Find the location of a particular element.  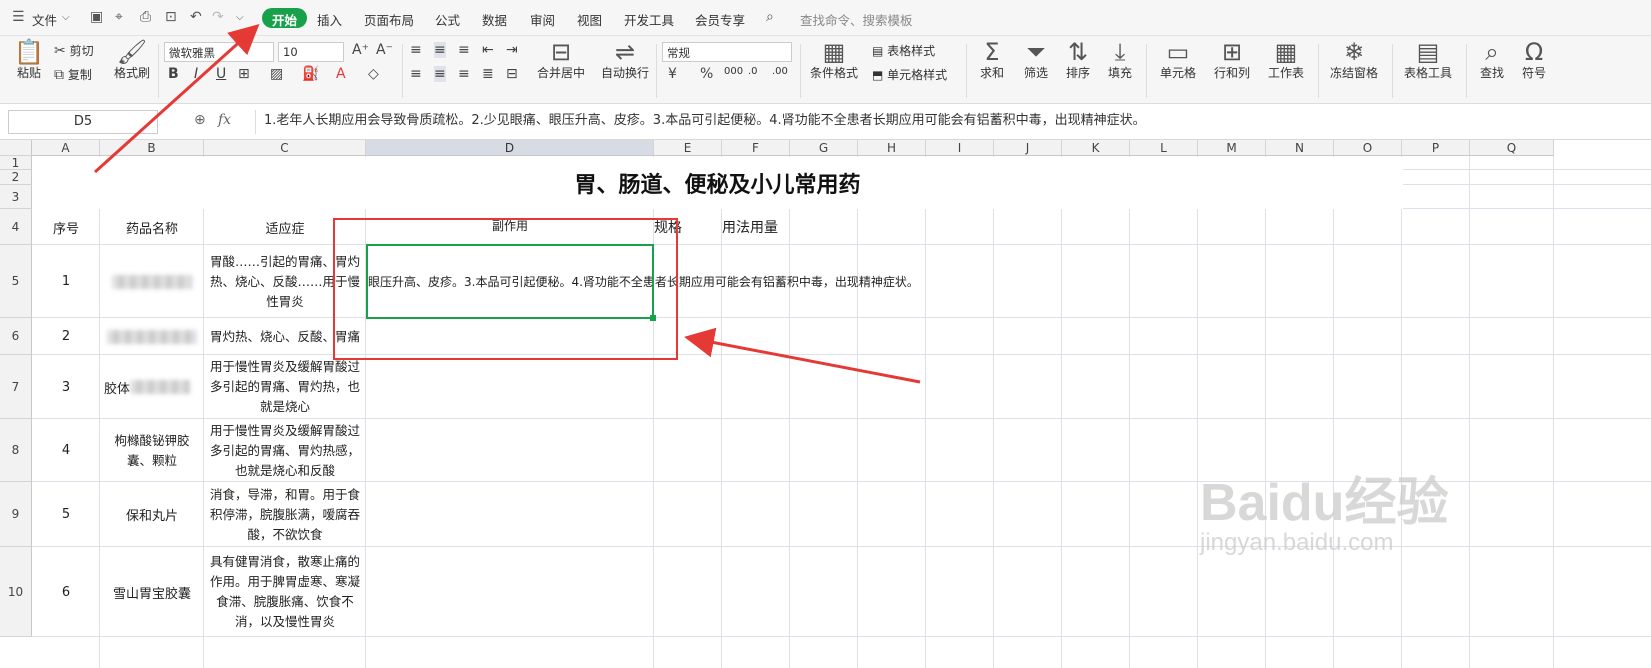

print-preview-icon: ⊡ is located at coordinates (171, 17).